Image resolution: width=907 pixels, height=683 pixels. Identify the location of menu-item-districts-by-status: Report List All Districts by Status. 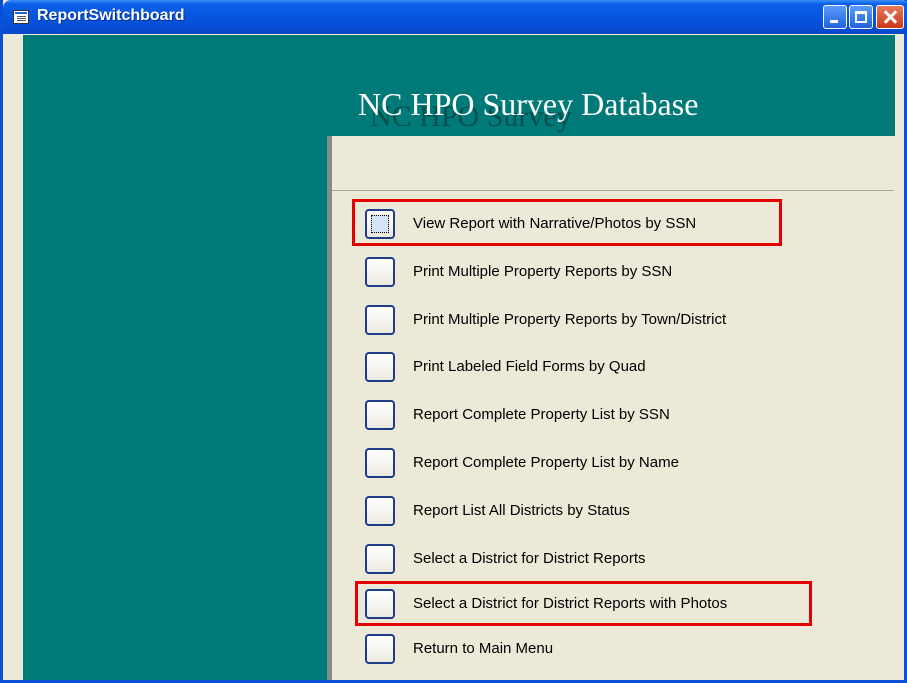
(625, 511).